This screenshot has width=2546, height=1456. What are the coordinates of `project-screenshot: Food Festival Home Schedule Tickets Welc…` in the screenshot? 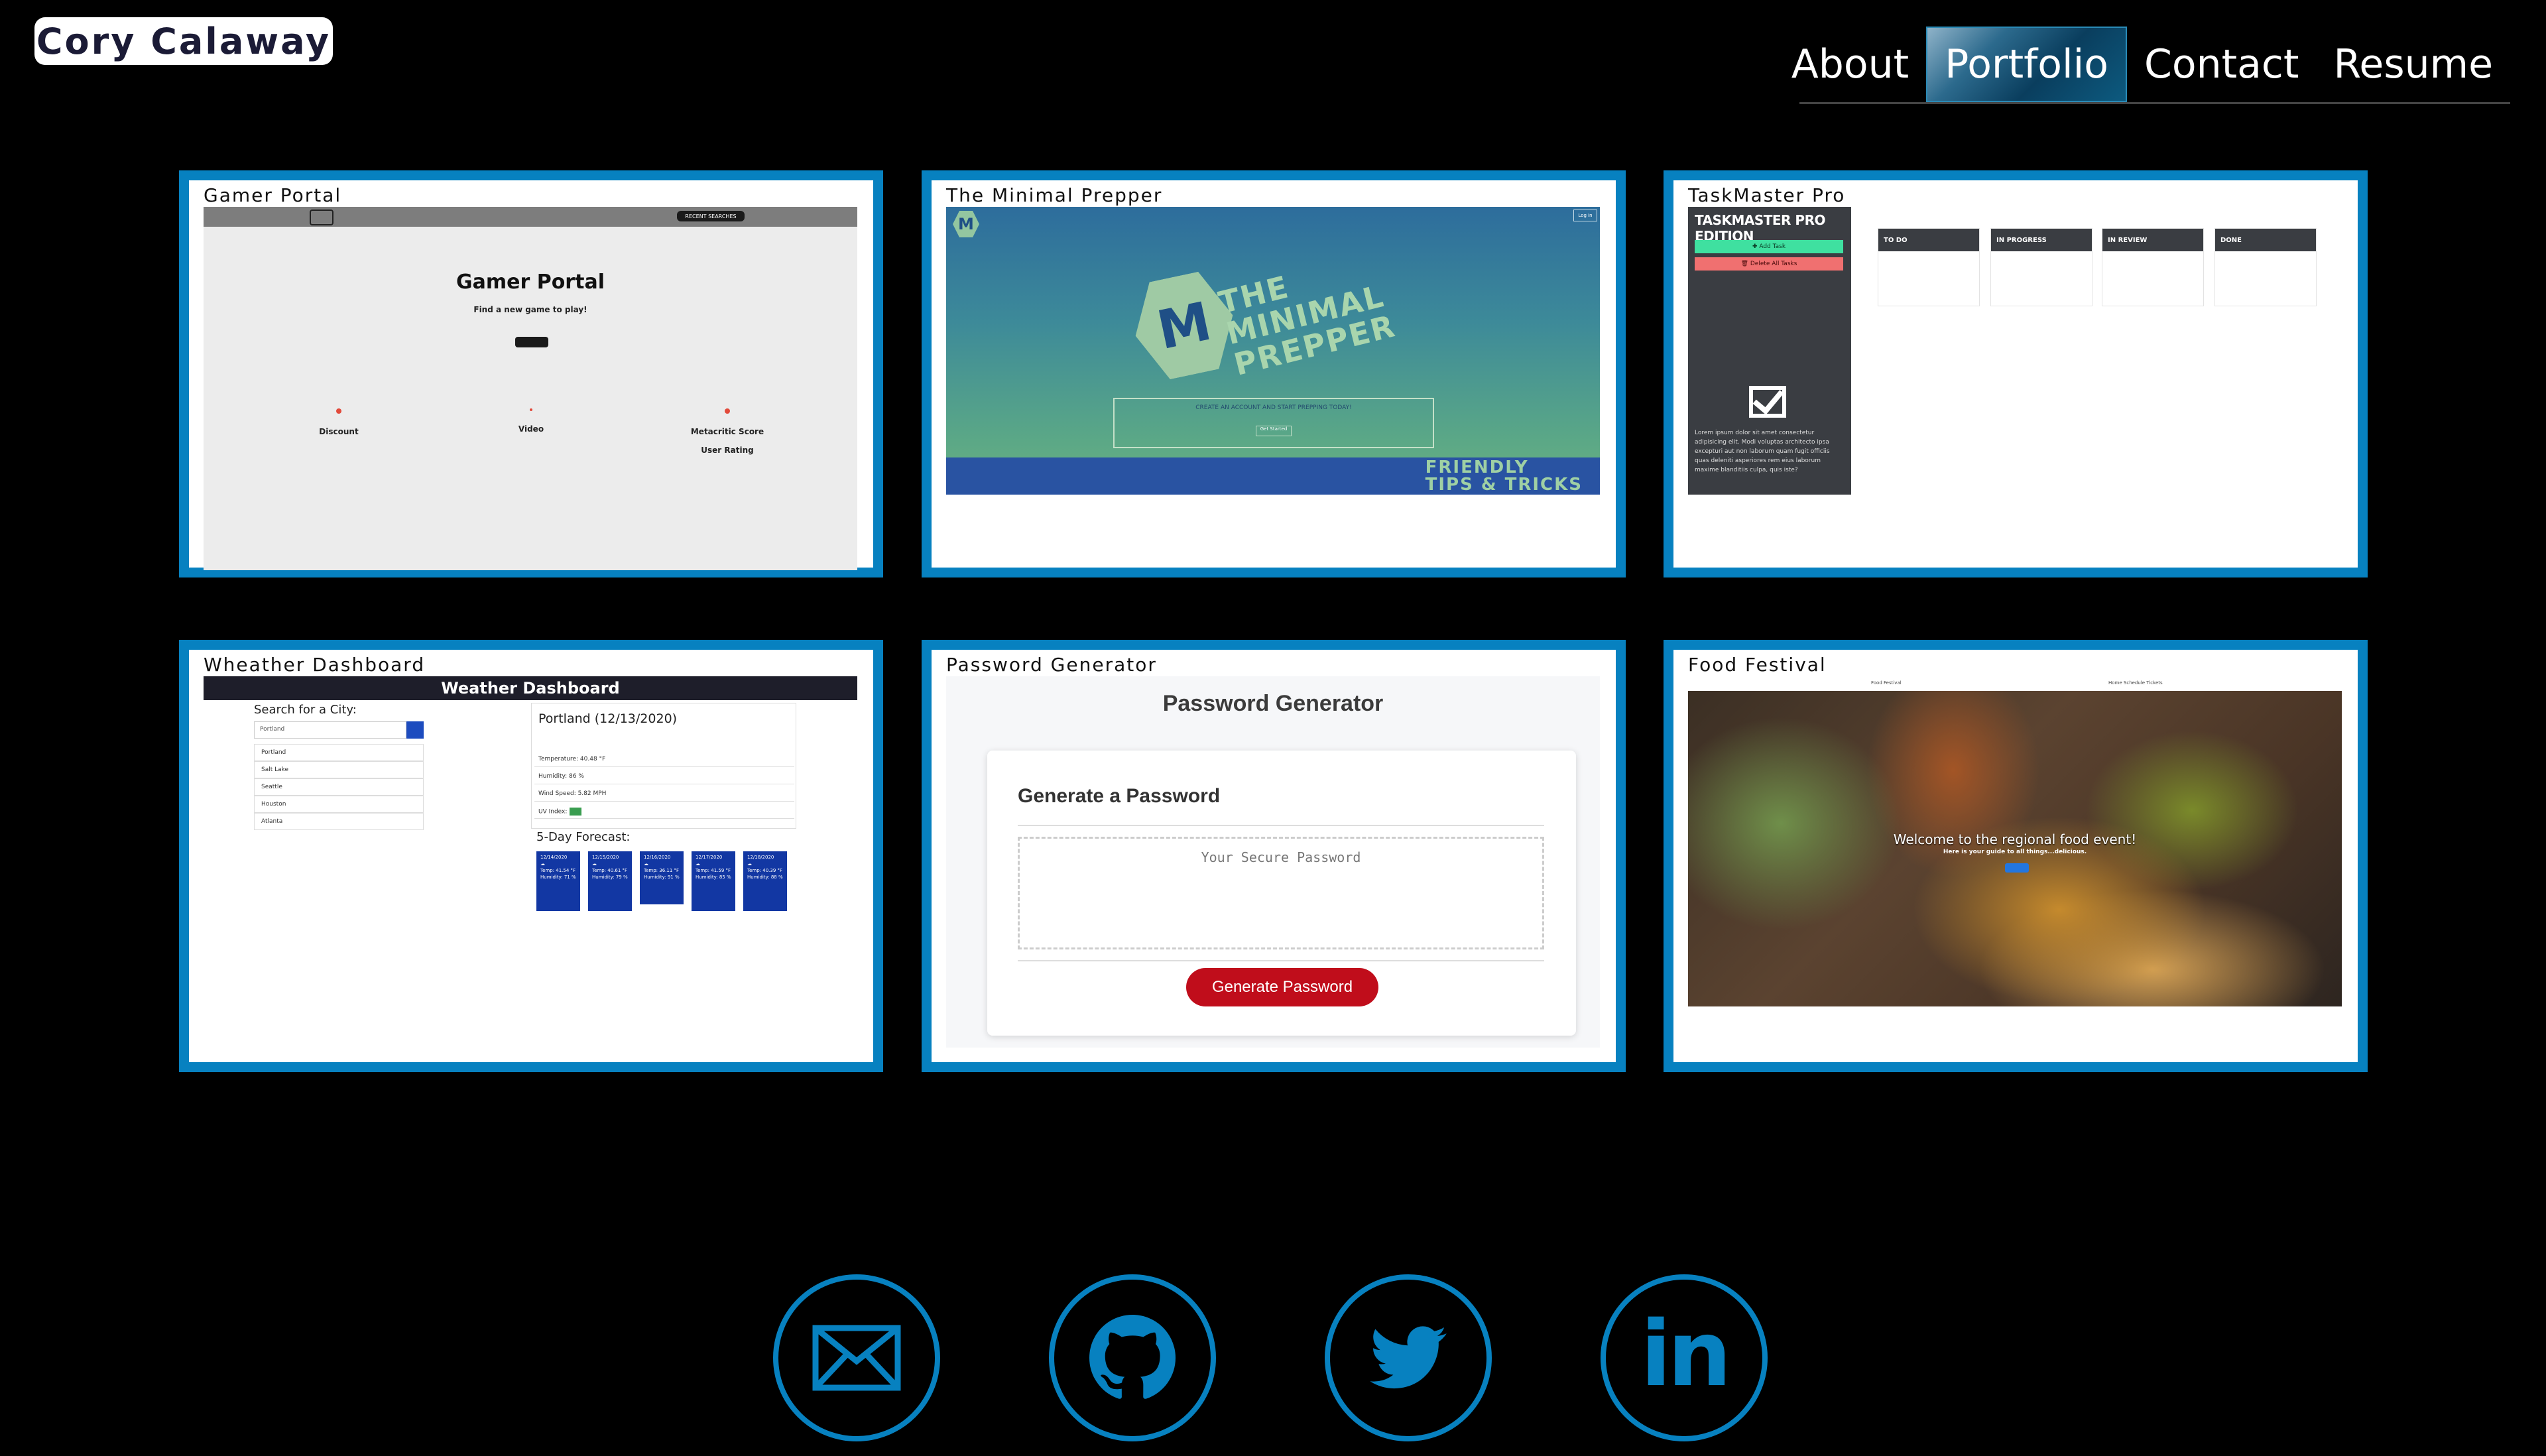 It's located at (2015, 862).